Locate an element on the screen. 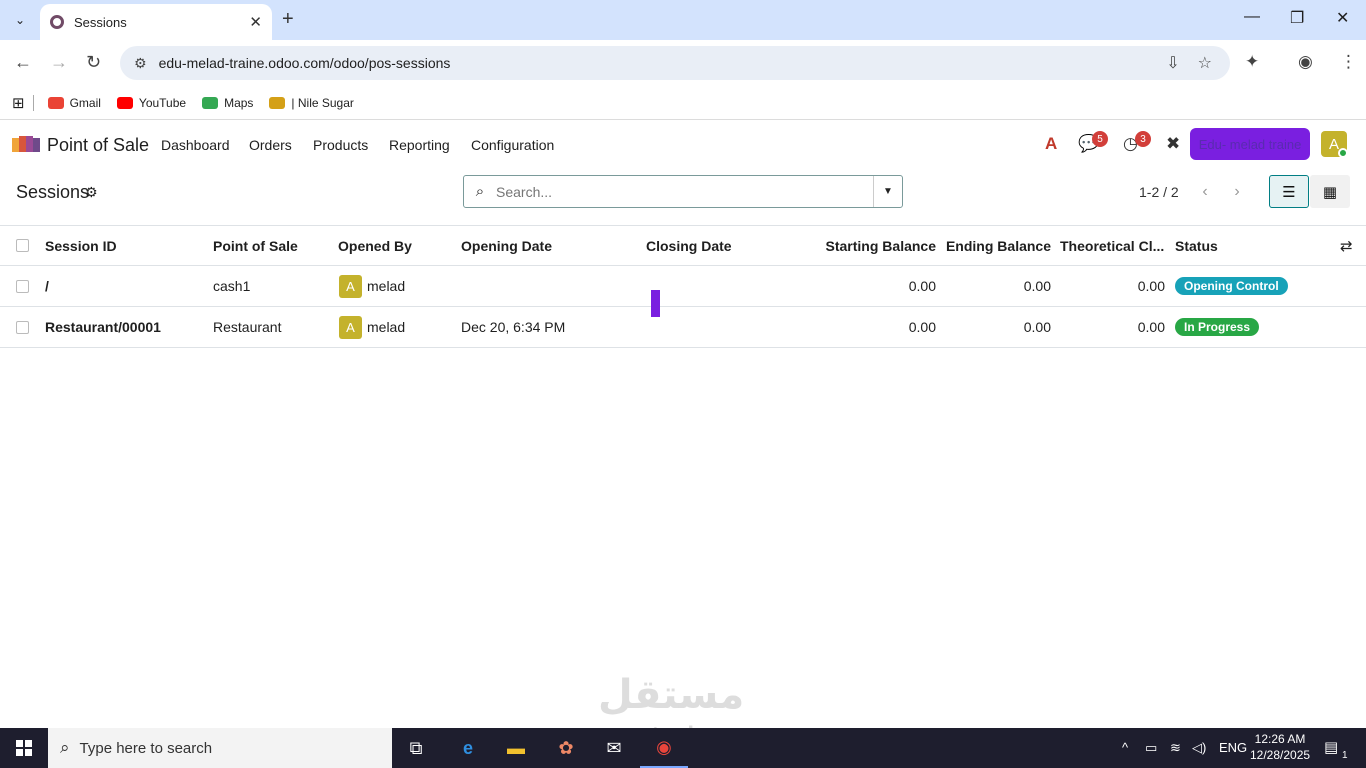  pager-next-icon: › is located at coordinates (1237, 192).